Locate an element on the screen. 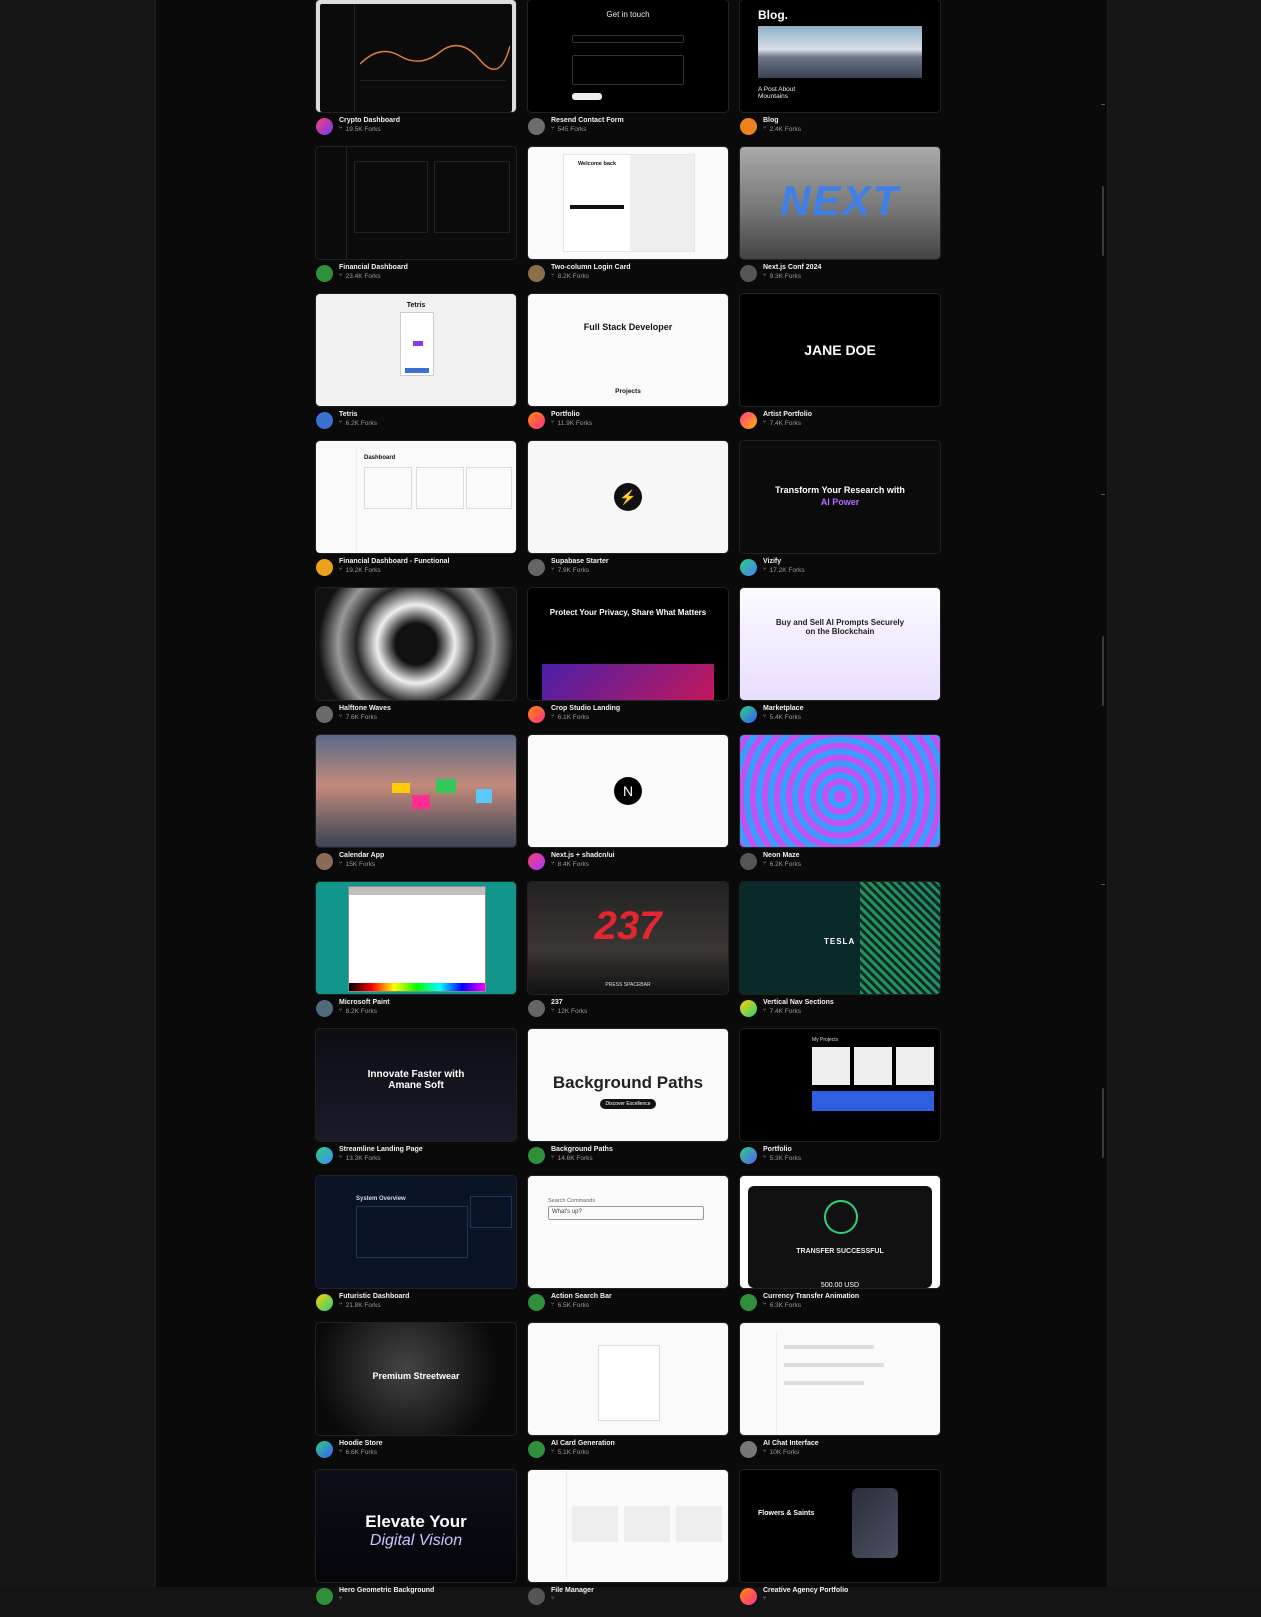 The image size is (1261, 1617). template-card: Tetris Tetris ⑂ 6.2K Forks is located at coordinates (416, 367).